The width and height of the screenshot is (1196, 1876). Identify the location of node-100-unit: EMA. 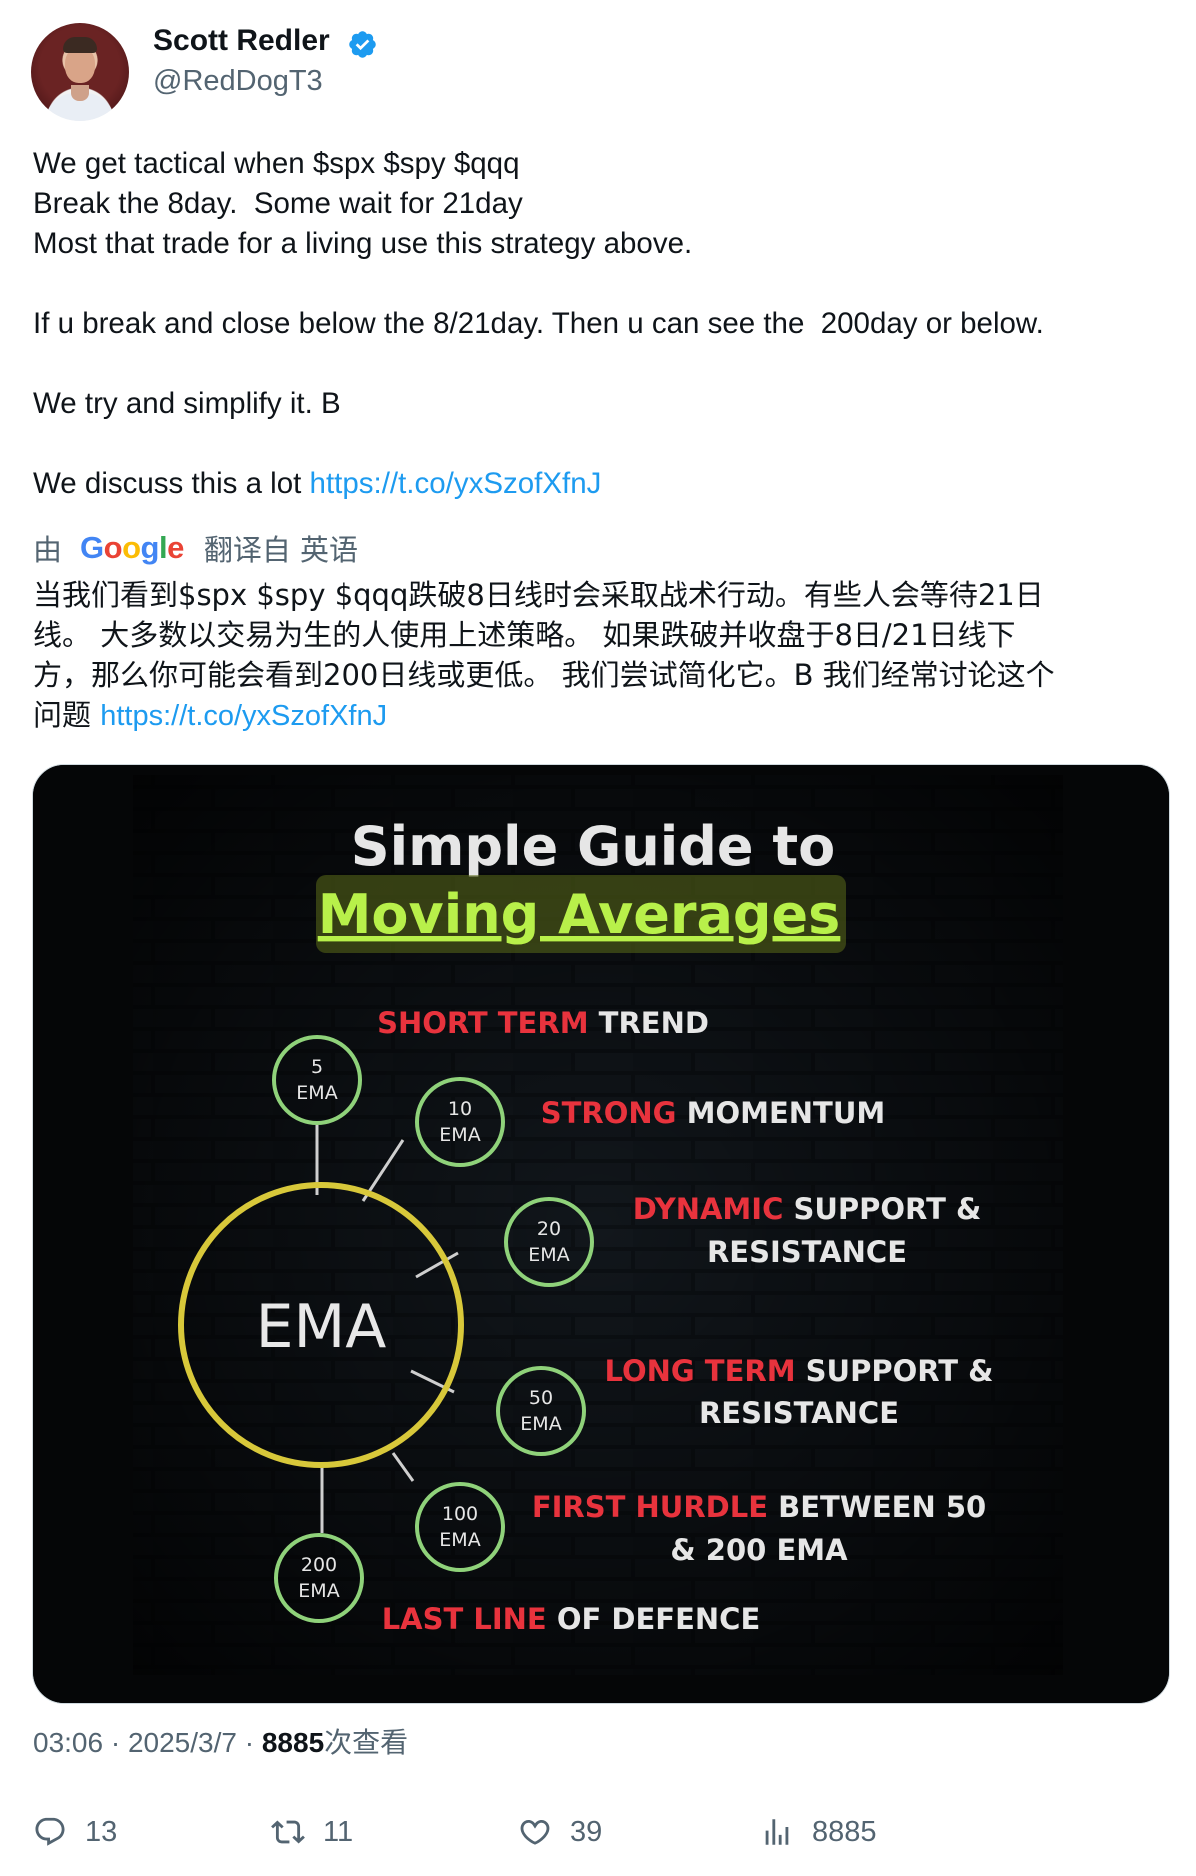
(459, 1540).